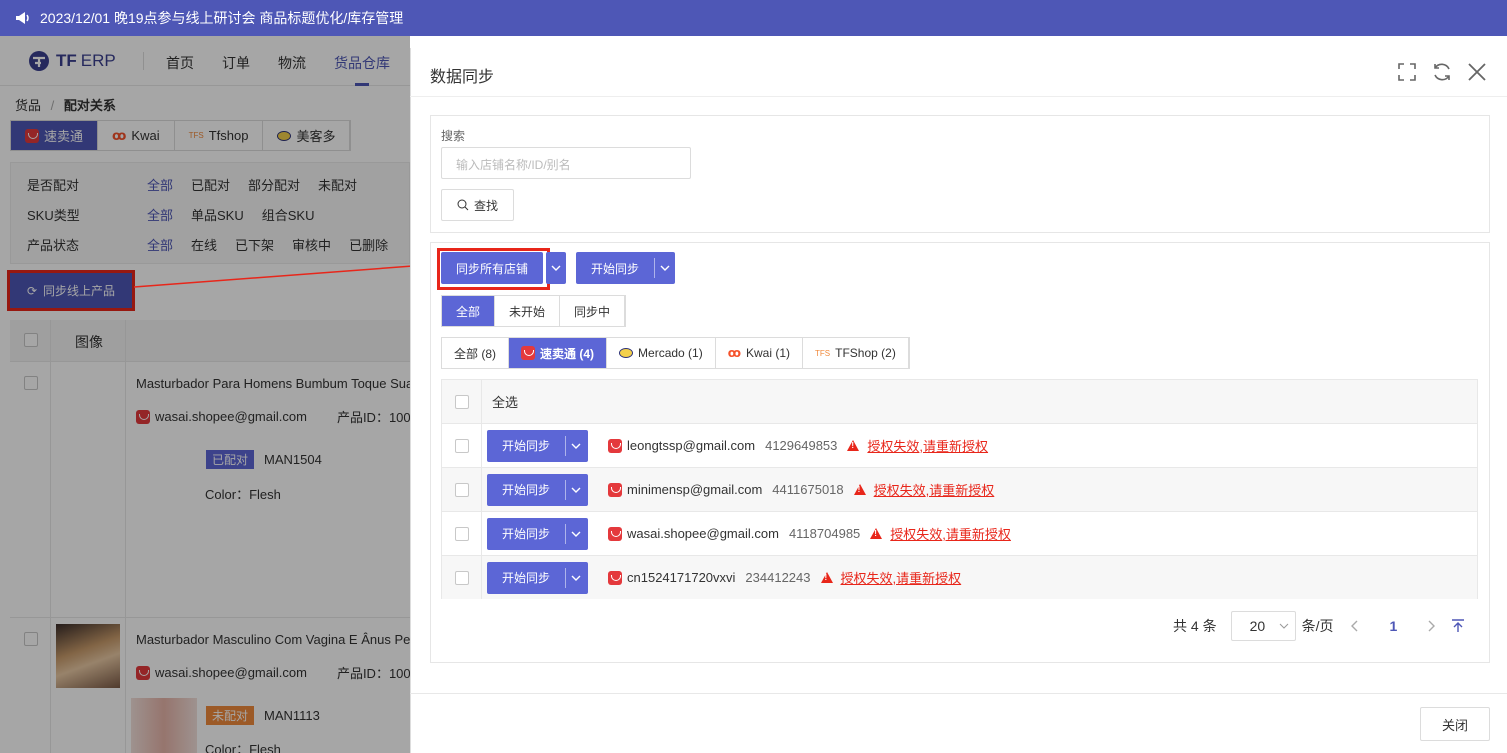  Describe the element at coordinates (1477, 72) in the screenshot. I see `close-icon` at that location.